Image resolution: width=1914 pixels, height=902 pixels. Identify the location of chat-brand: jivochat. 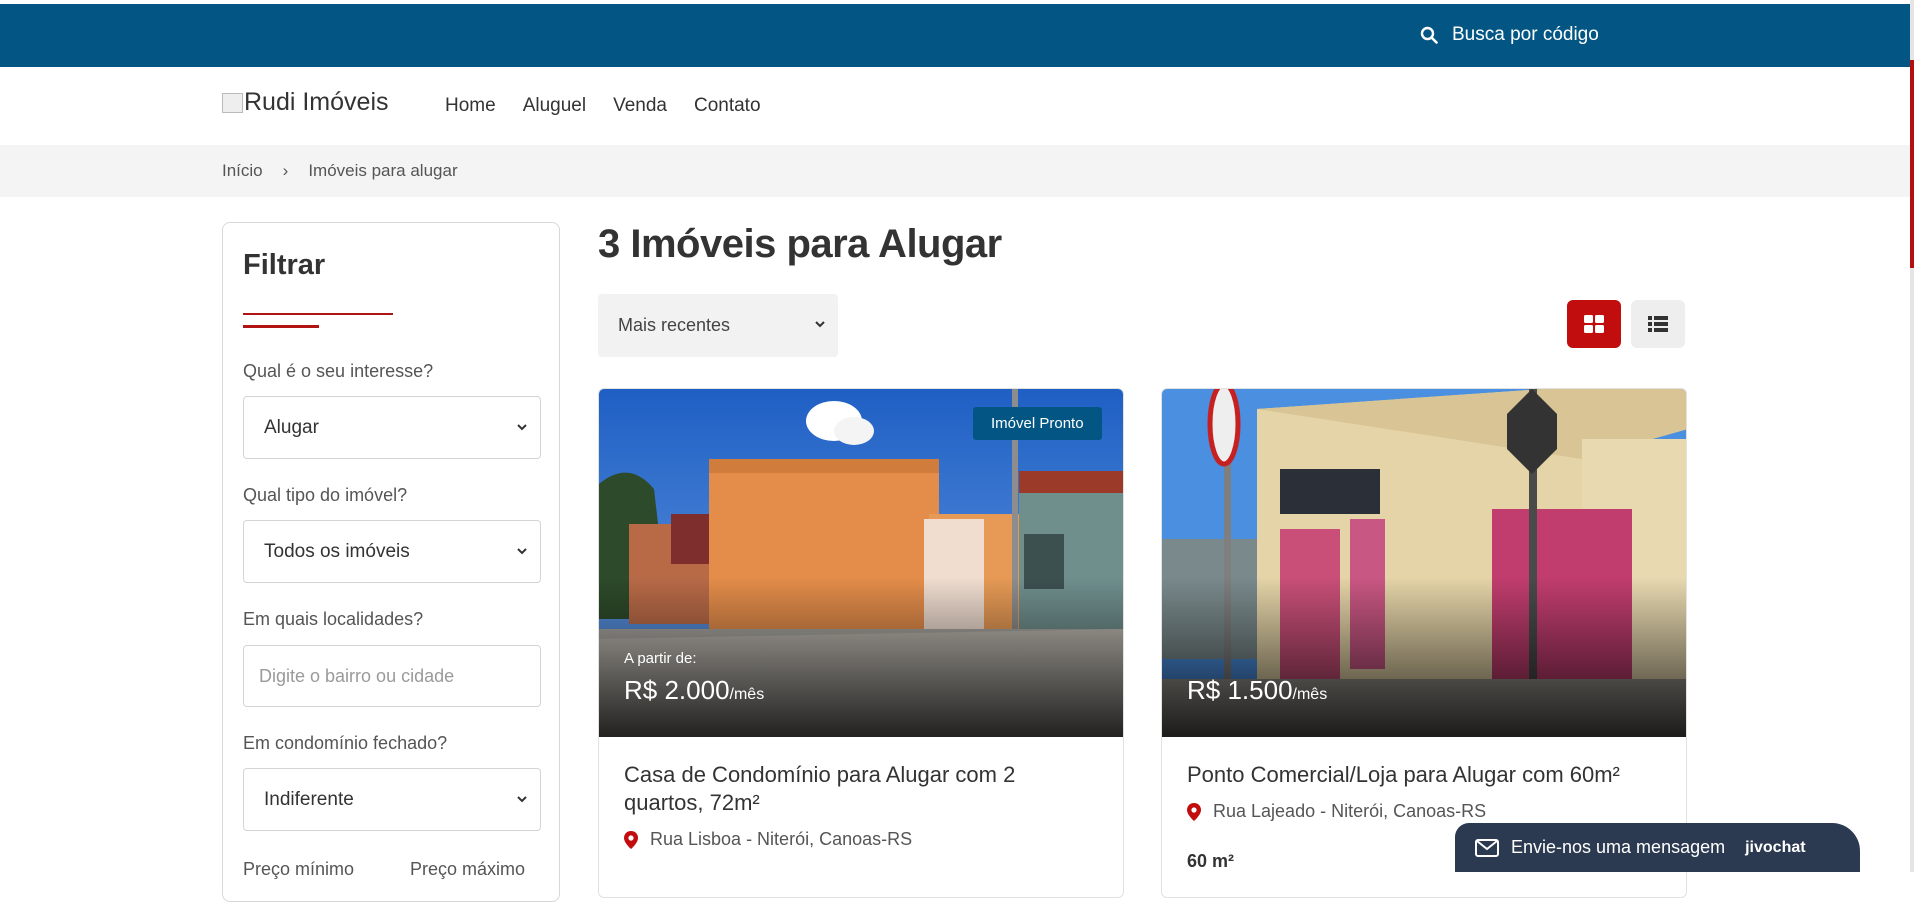
(1775, 847).